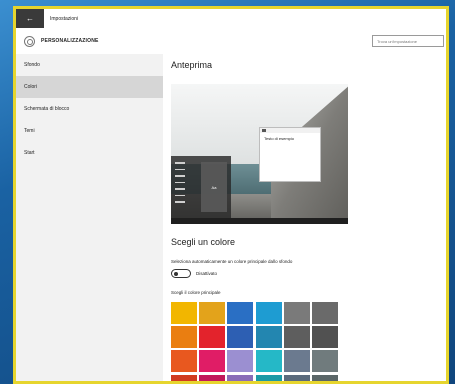 Image resolution: width=455 pixels, height=384 pixels. I want to click on preview-taskbar, so click(259, 221).